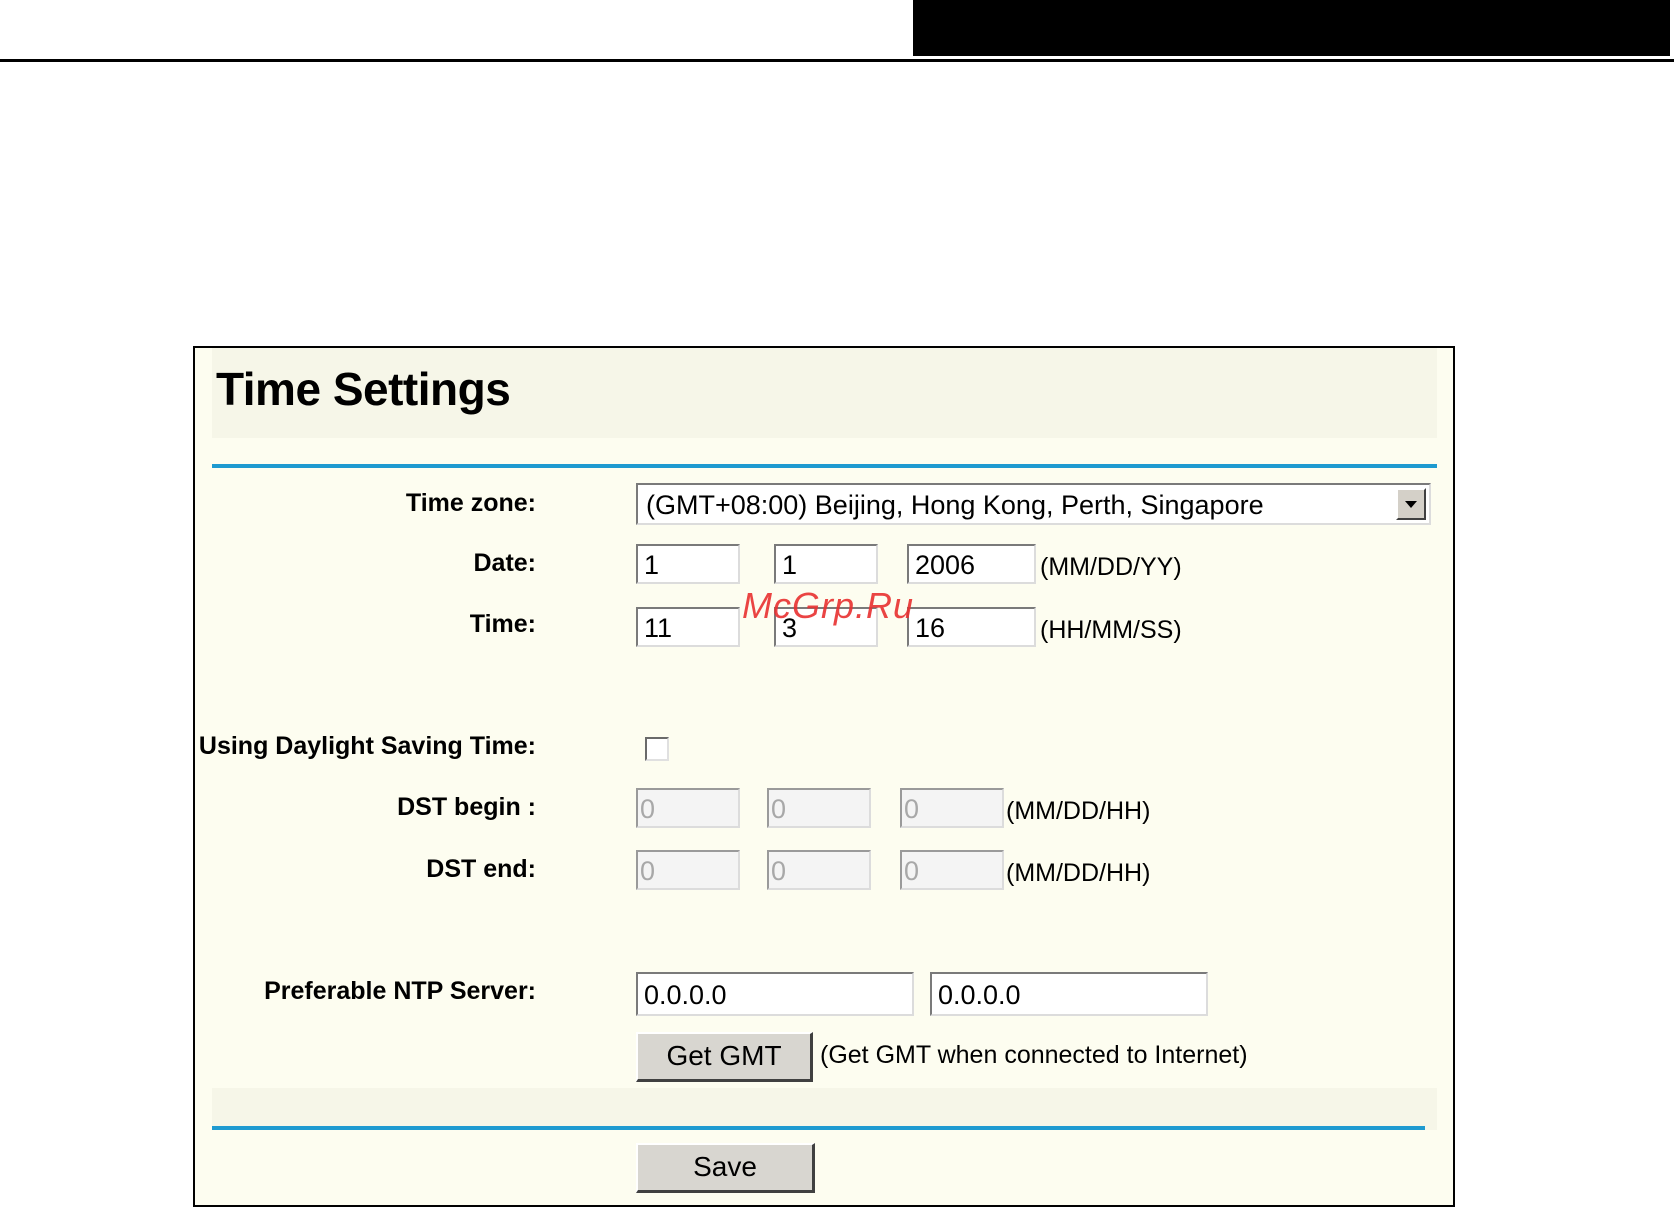  What do you see at coordinates (1034, 1055) in the screenshot?
I see `get-gmt-hint: (Get GMT when connected to Internet)` at bounding box center [1034, 1055].